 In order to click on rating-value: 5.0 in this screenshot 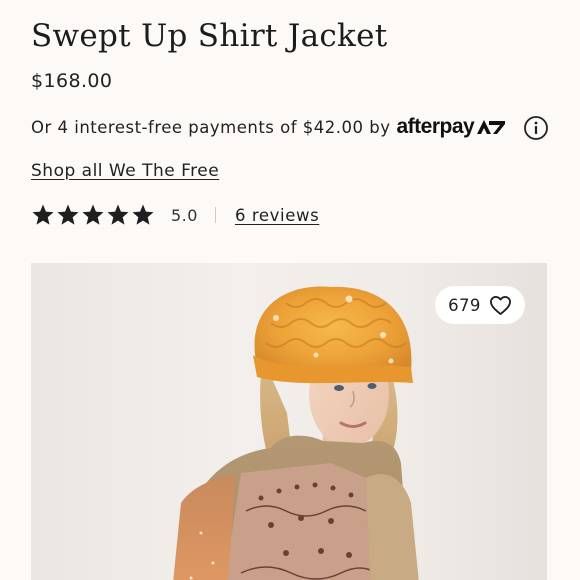, I will do `click(184, 215)`.